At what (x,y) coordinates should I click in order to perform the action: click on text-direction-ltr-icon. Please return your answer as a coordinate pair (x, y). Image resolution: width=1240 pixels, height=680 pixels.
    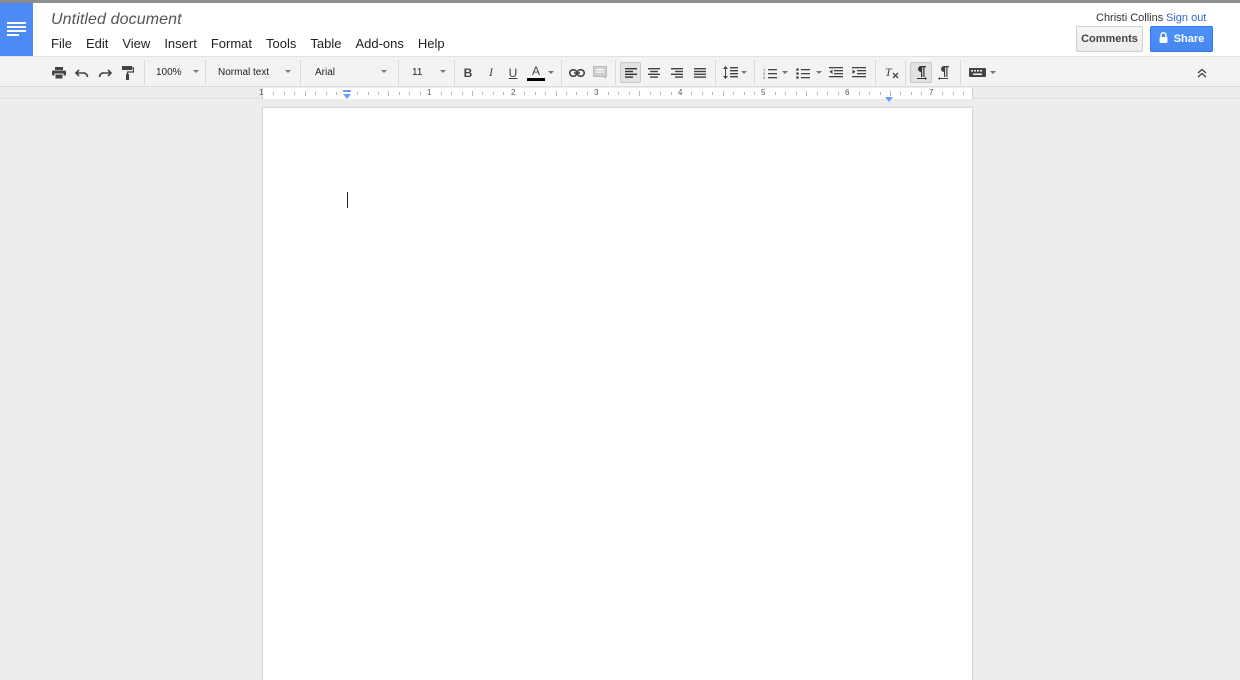
    Looking at the image, I should click on (921, 72).